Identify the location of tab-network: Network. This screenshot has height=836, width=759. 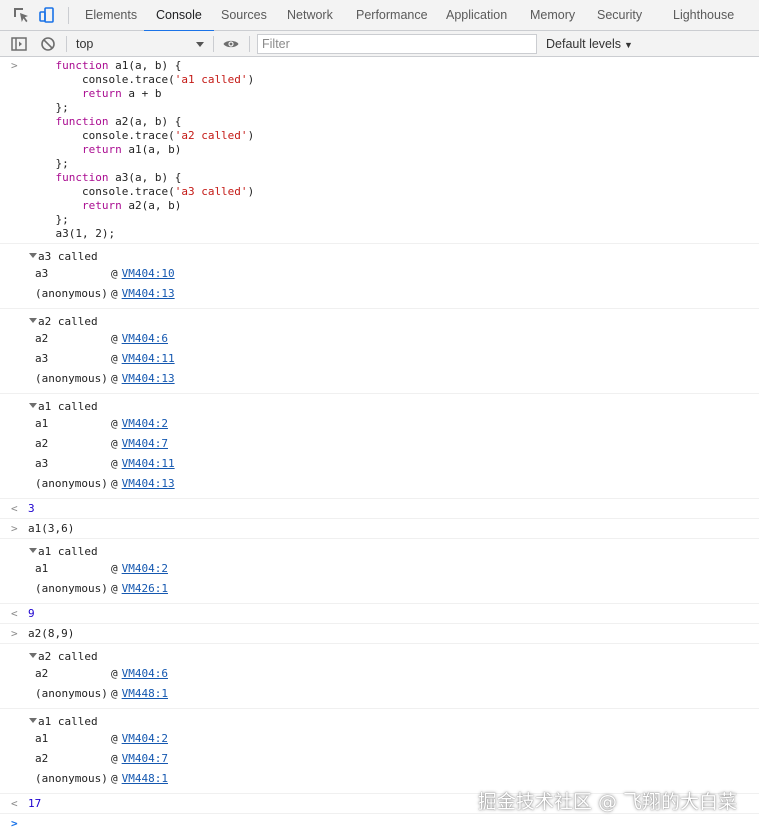
(310, 15).